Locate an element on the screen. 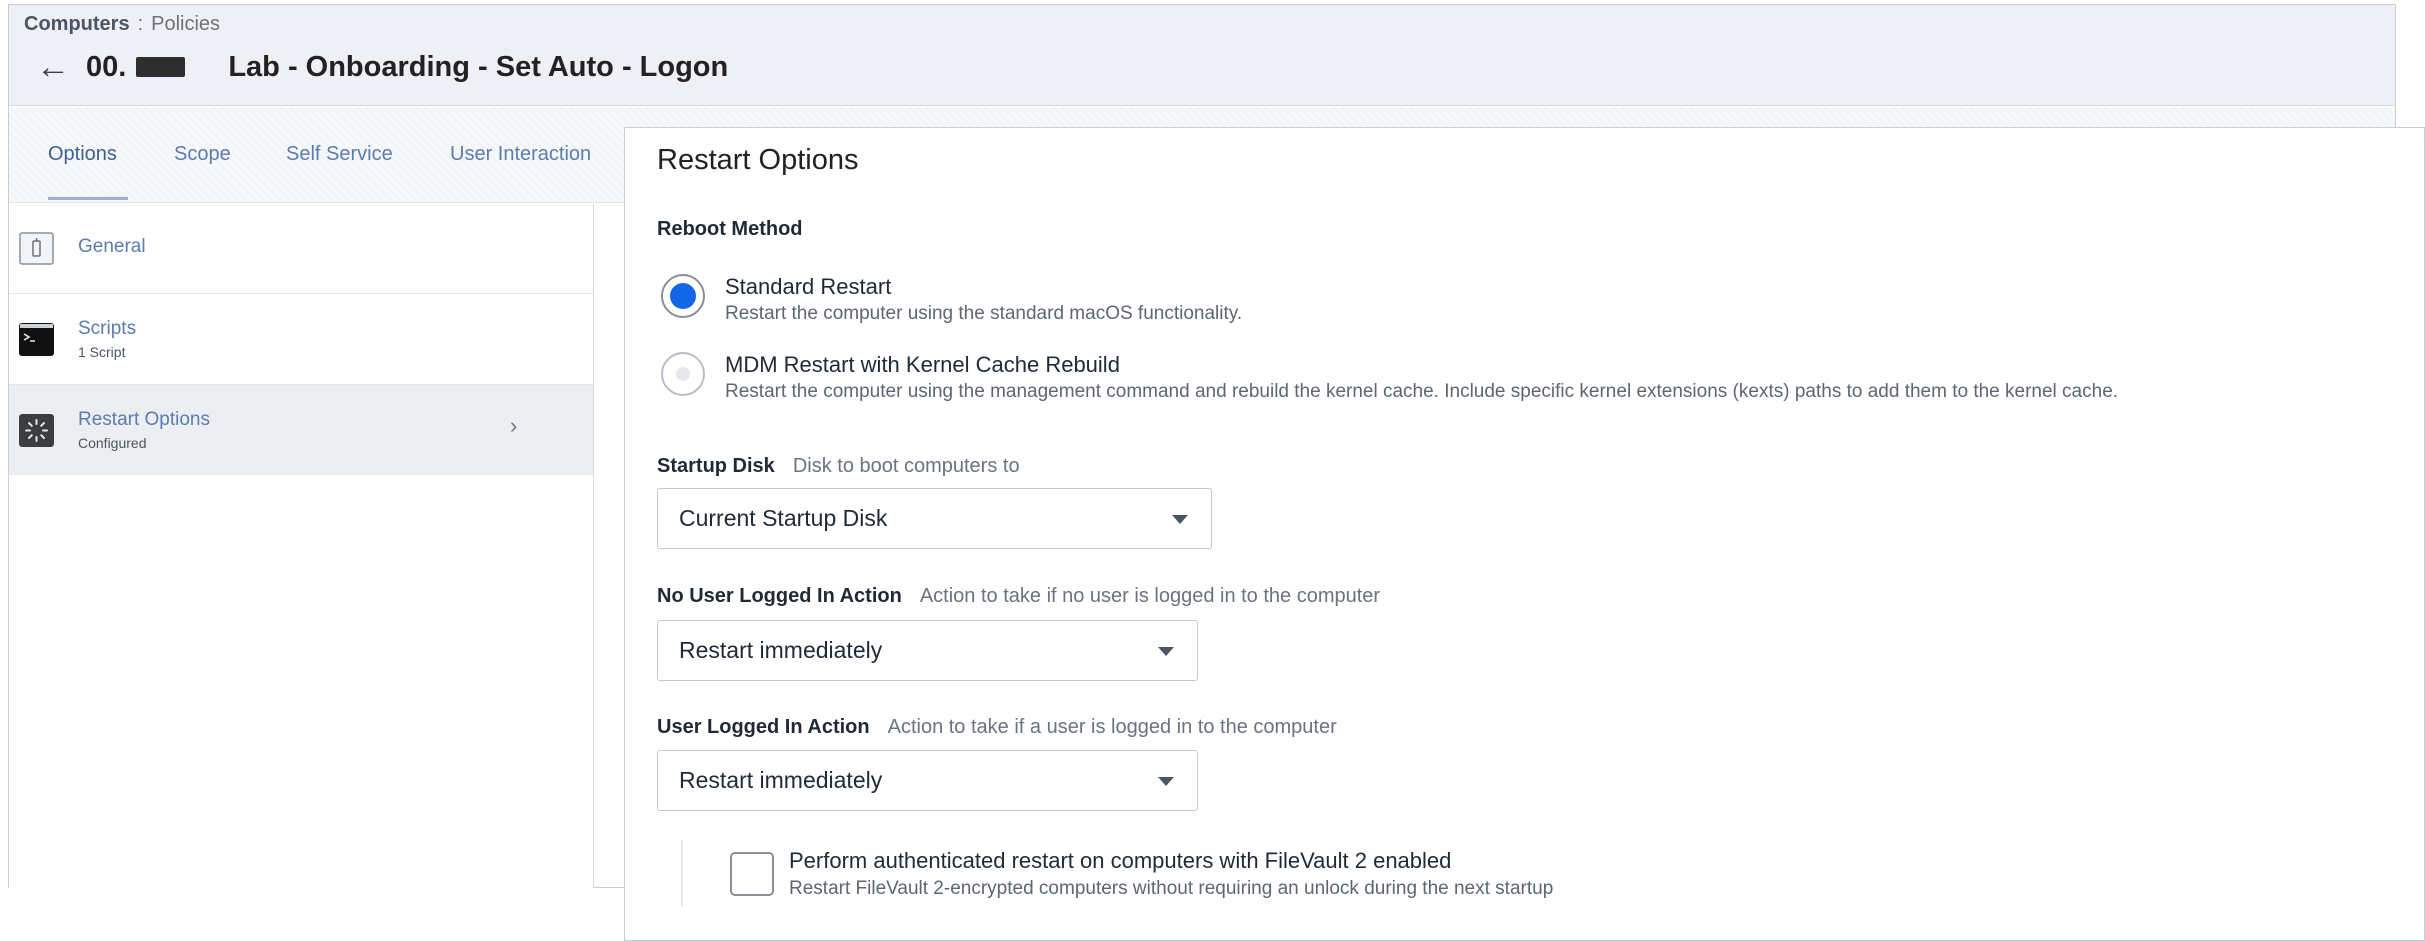 This screenshot has width=2425, height=941. tab-user-interaction: User Interaction is located at coordinates (520, 154).